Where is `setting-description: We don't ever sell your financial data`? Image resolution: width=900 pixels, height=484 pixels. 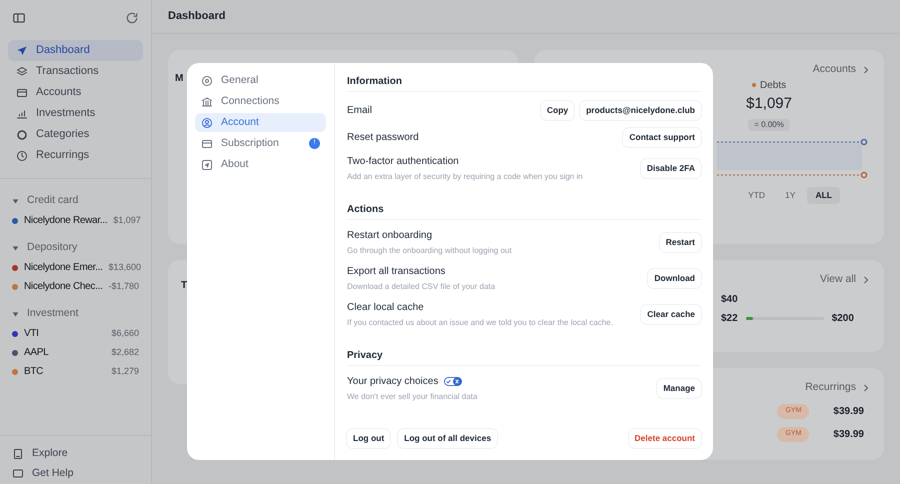 setting-description: We don't ever sell your financial data is located at coordinates (412, 397).